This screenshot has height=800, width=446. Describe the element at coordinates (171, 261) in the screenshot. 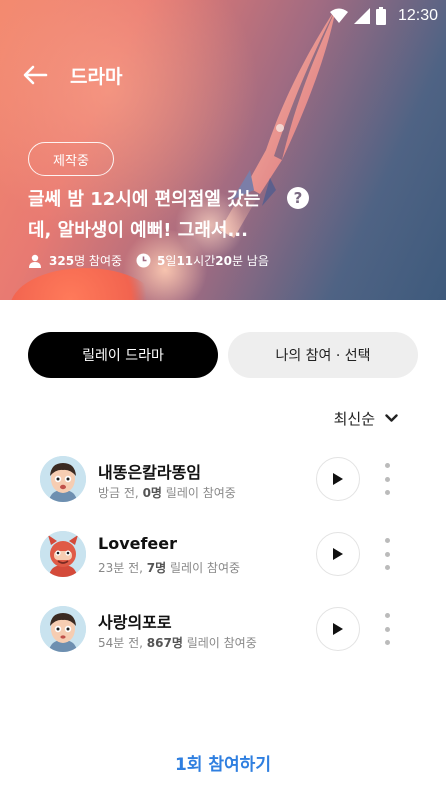

I see `time-days-label: 일` at that location.